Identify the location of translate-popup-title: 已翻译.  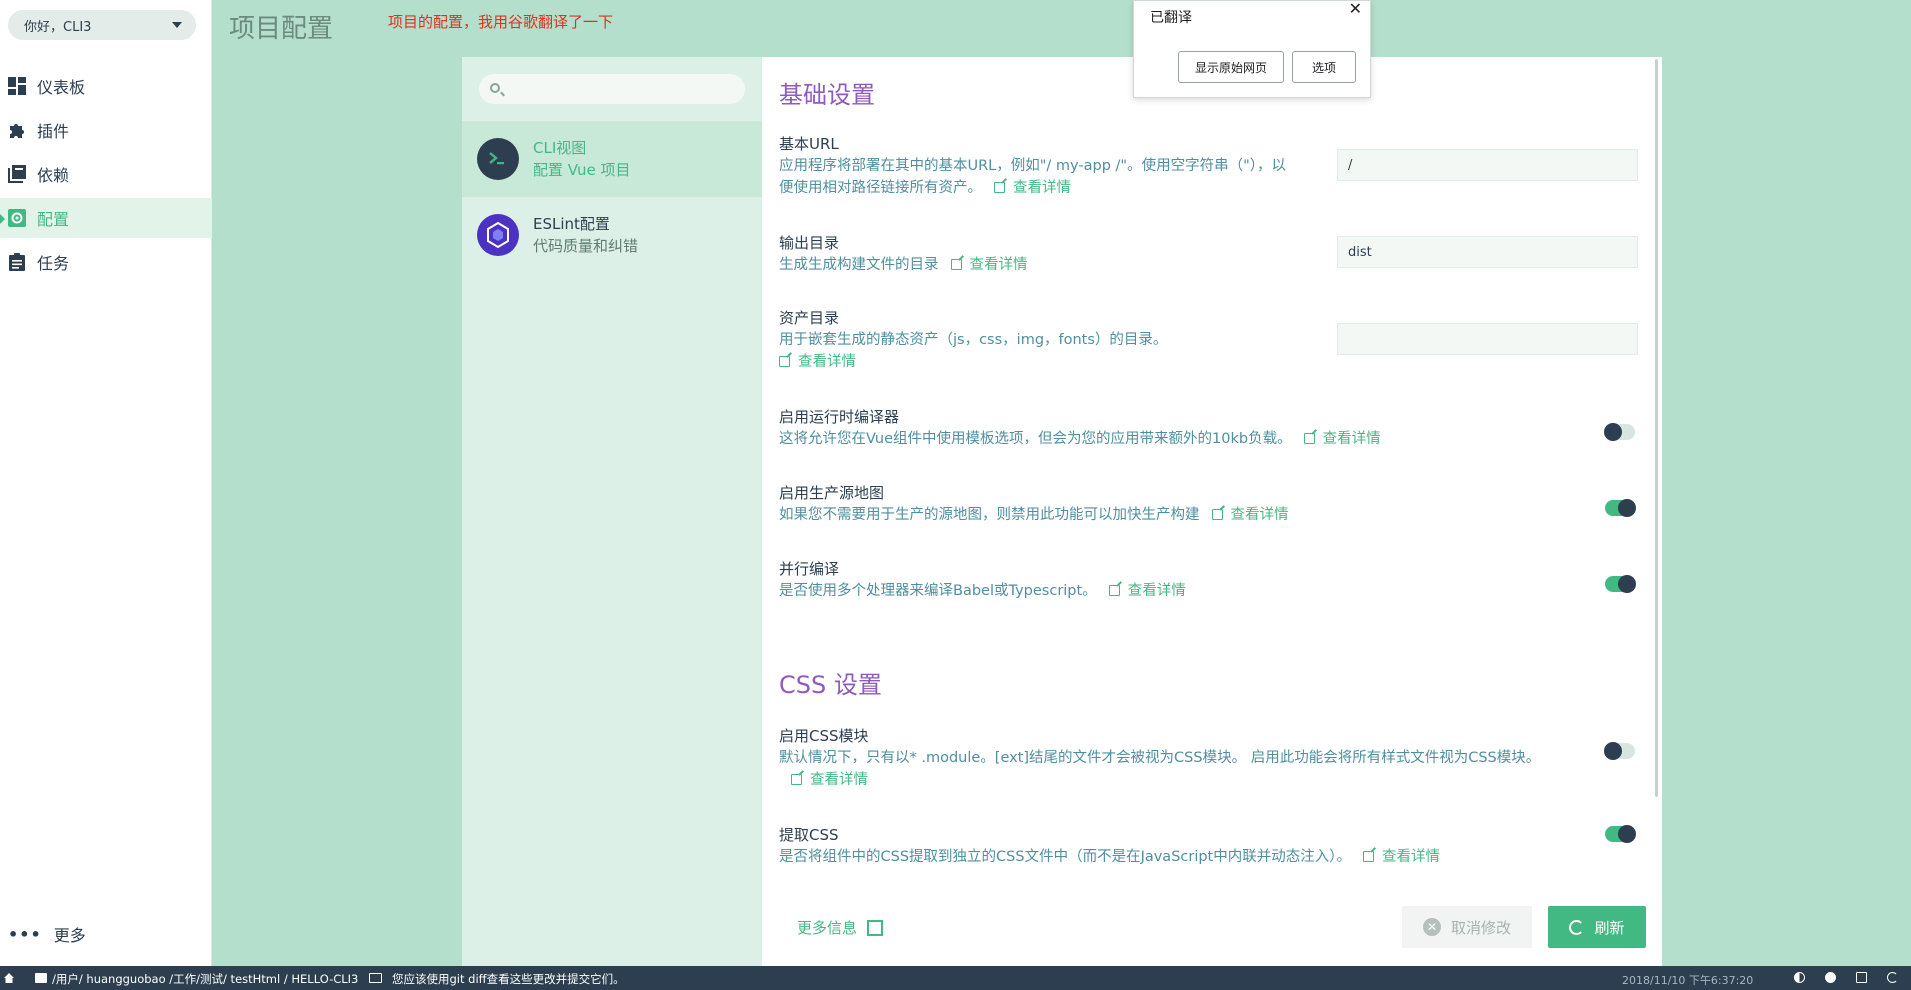
(1171, 18).